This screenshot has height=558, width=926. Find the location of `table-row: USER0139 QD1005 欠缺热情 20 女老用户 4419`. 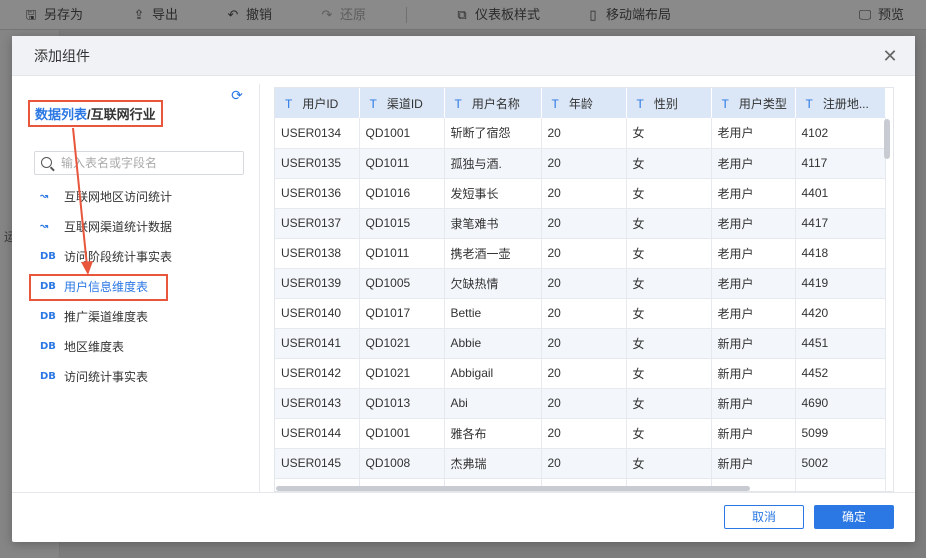

table-row: USER0139 QD1005 欠缺热情 20 女老用户 4419 is located at coordinates (580, 283).